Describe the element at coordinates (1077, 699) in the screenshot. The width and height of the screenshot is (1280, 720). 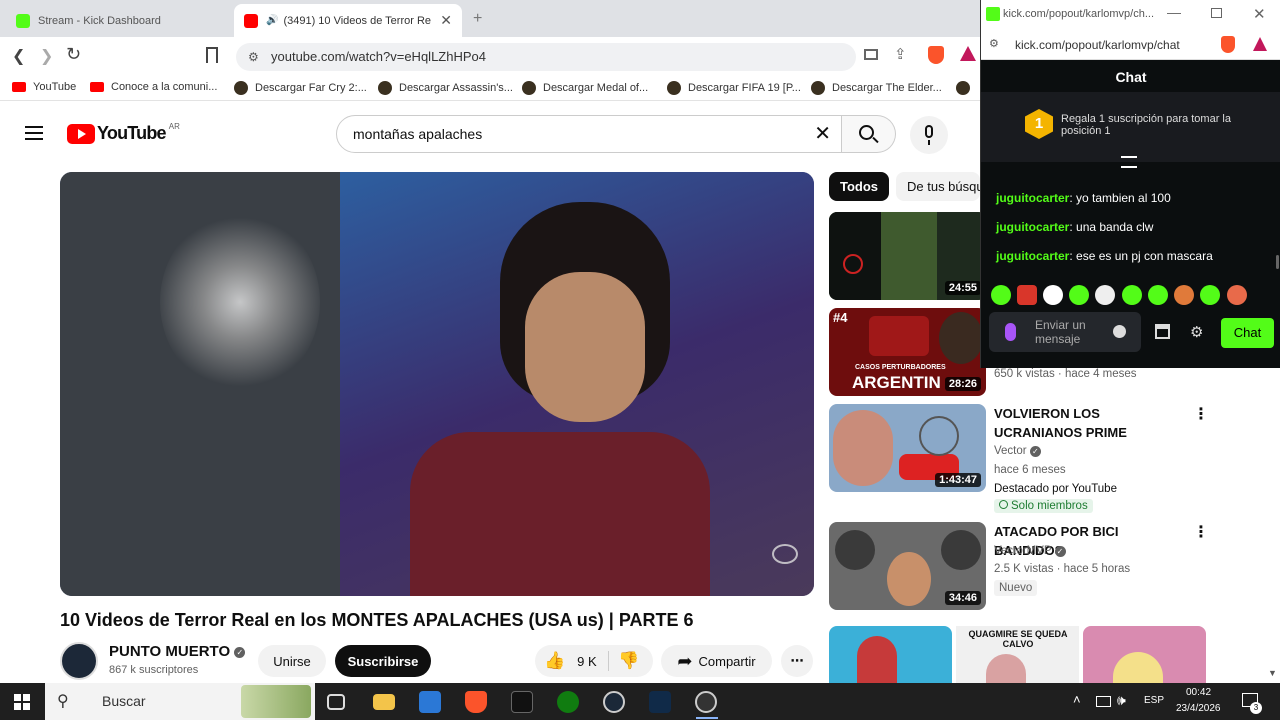
I see `show-hidden-icons: ˄` at that location.